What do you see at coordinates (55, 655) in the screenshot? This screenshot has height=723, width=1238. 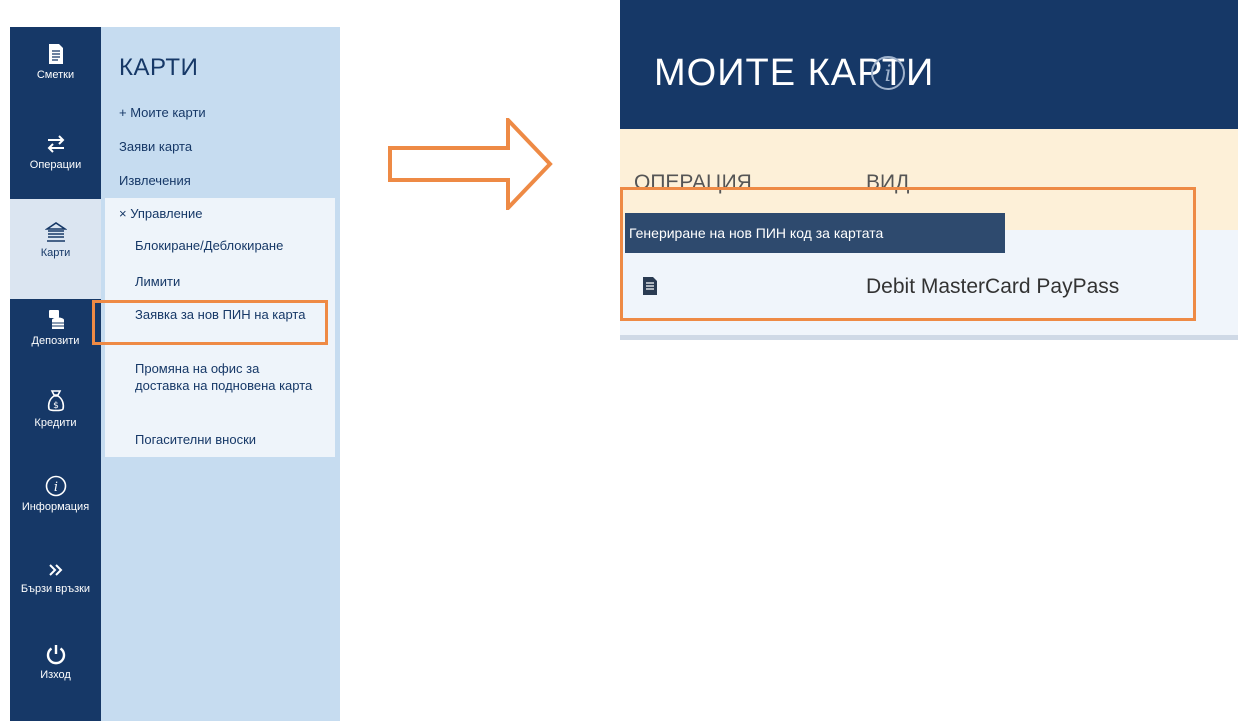 I see `power-icon` at bounding box center [55, 655].